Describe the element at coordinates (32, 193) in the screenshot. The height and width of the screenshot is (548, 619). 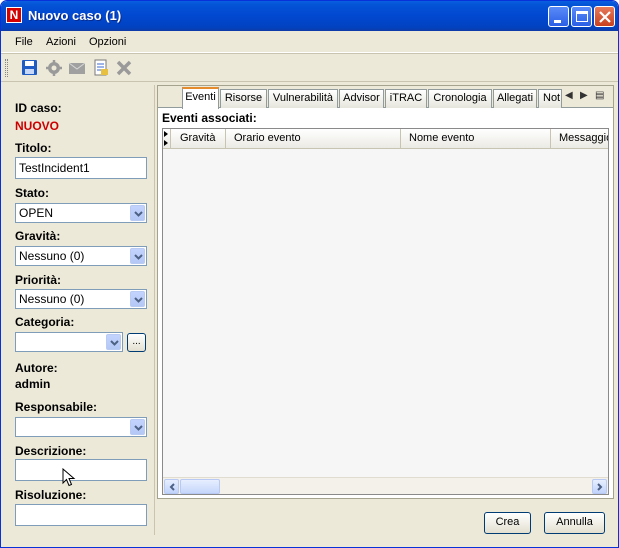
I see `state-label: Stato:` at that location.